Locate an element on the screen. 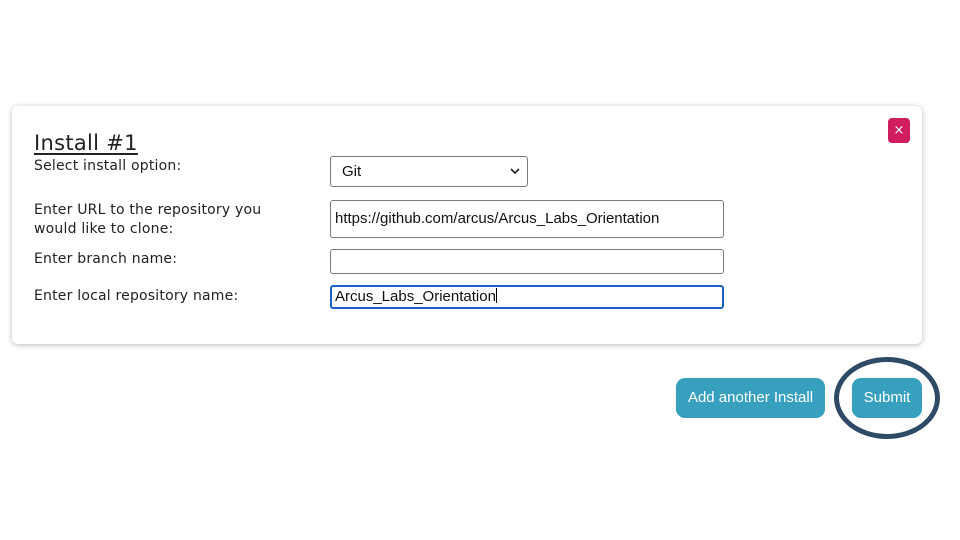 The height and width of the screenshot is (540, 960). install-option-select: Git is located at coordinates (429, 171).